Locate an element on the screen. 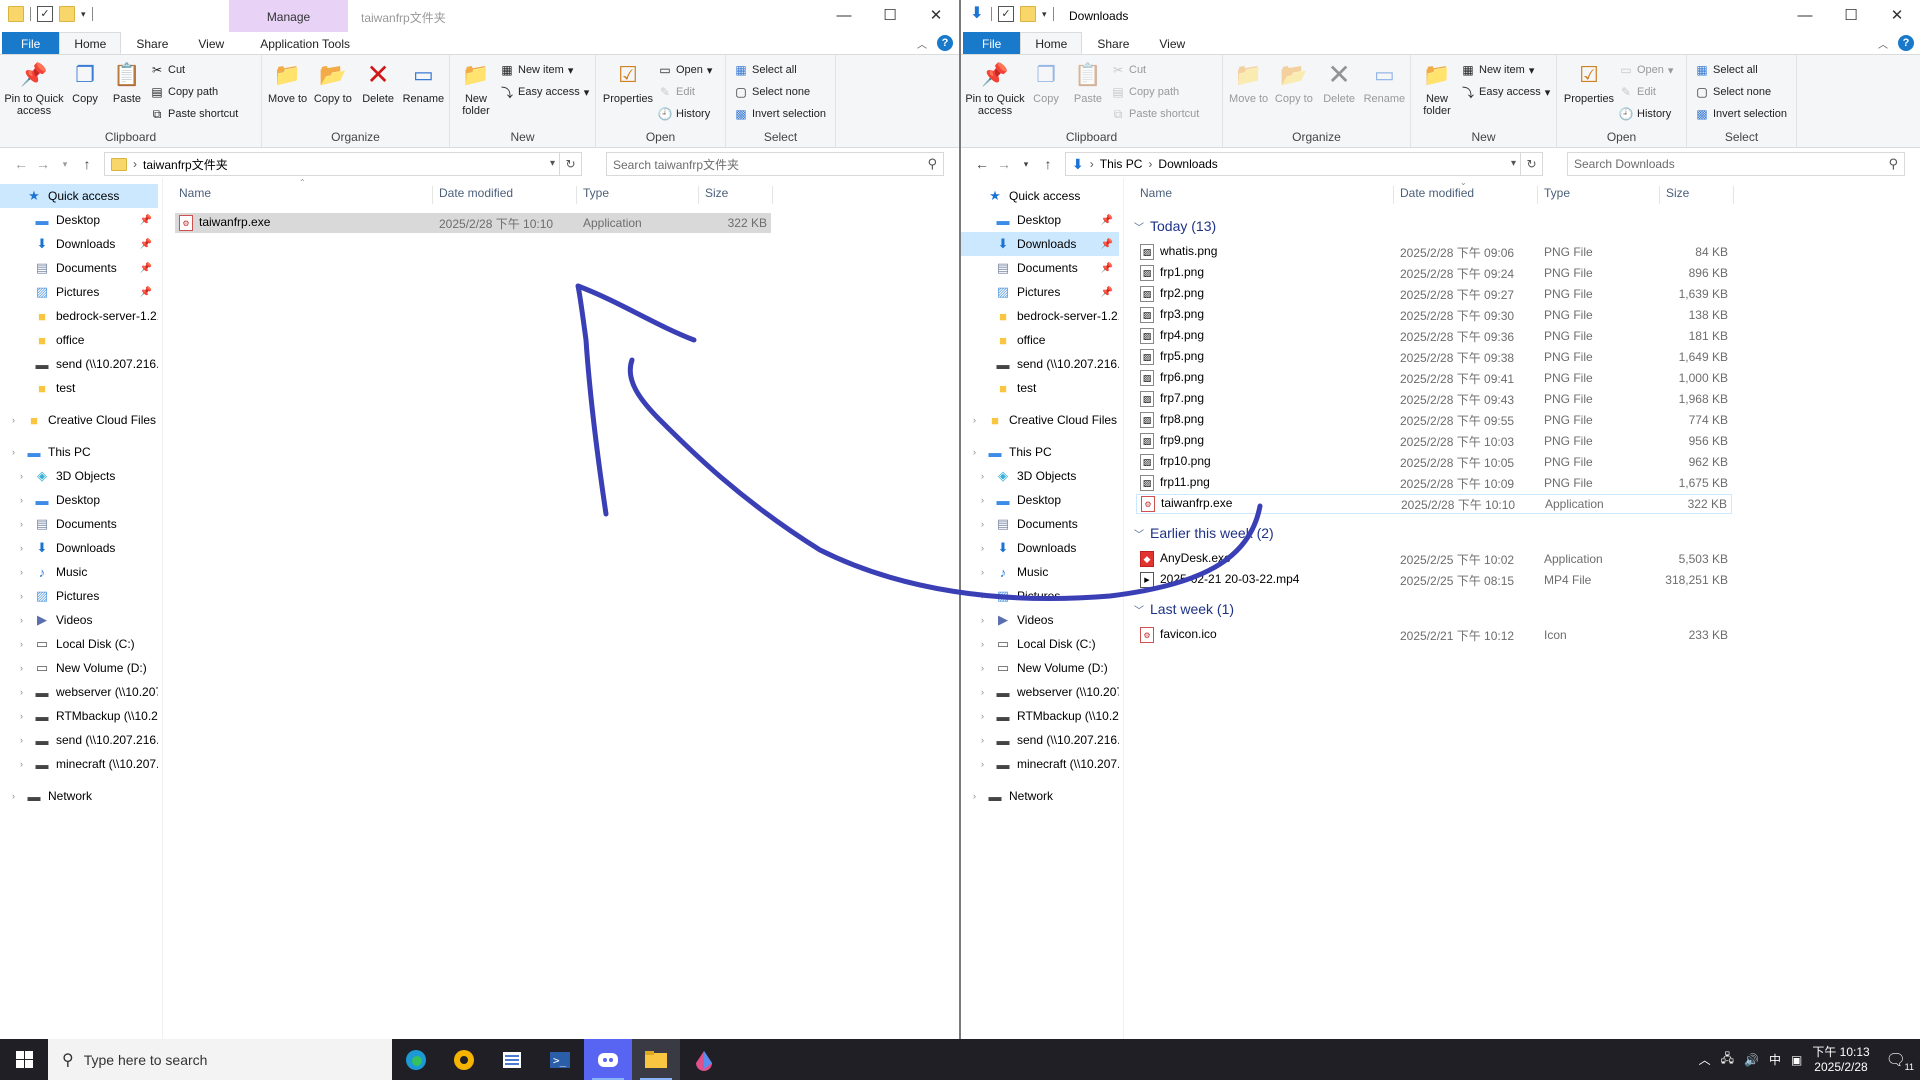 This screenshot has width=1920, height=1080. tab-home: Home is located at coordinates (90, 43).